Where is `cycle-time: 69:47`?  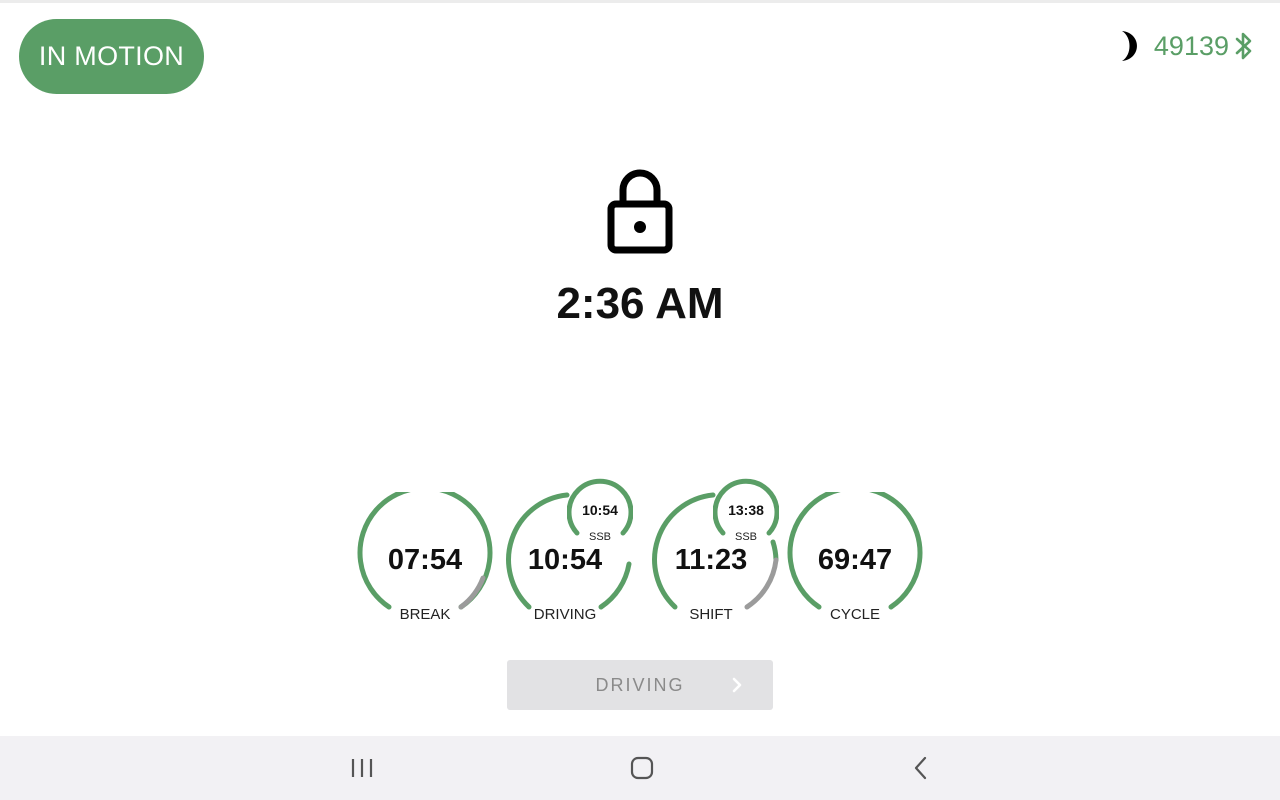 cycle-time: 69:47 is located at coordinates (855, 560).